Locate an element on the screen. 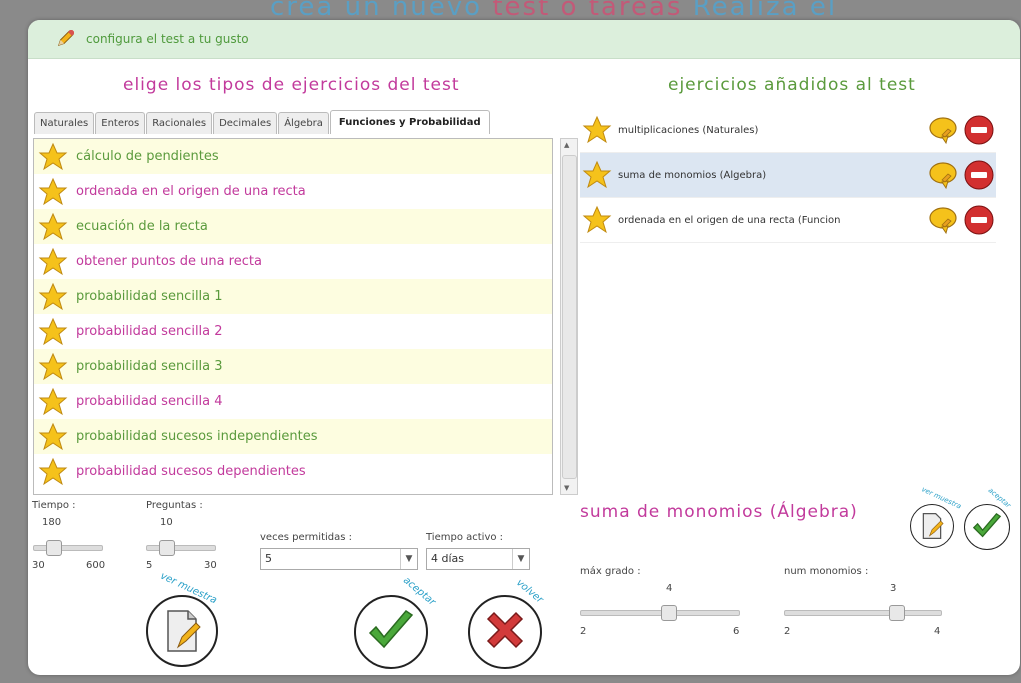 This screenshot has height=683, width=1021. exercise-item: obtener puntos de una recta is located at coordinates (293, 261).